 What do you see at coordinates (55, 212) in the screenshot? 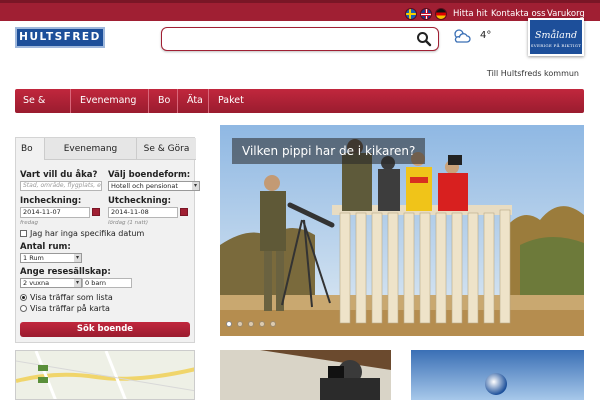
I see `checkin-input: 2014-11-07` at bounding box center [55, 212].